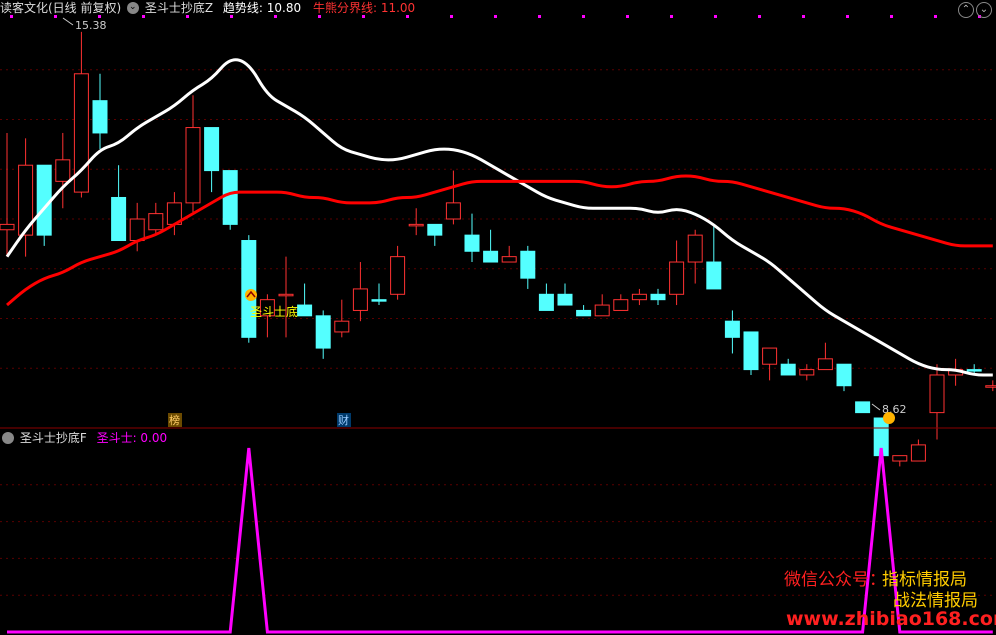  What do you see at coordinates (154, 438) in the screenshot?
I see `sub-value: 0.00` at bounding box center [154, 438].